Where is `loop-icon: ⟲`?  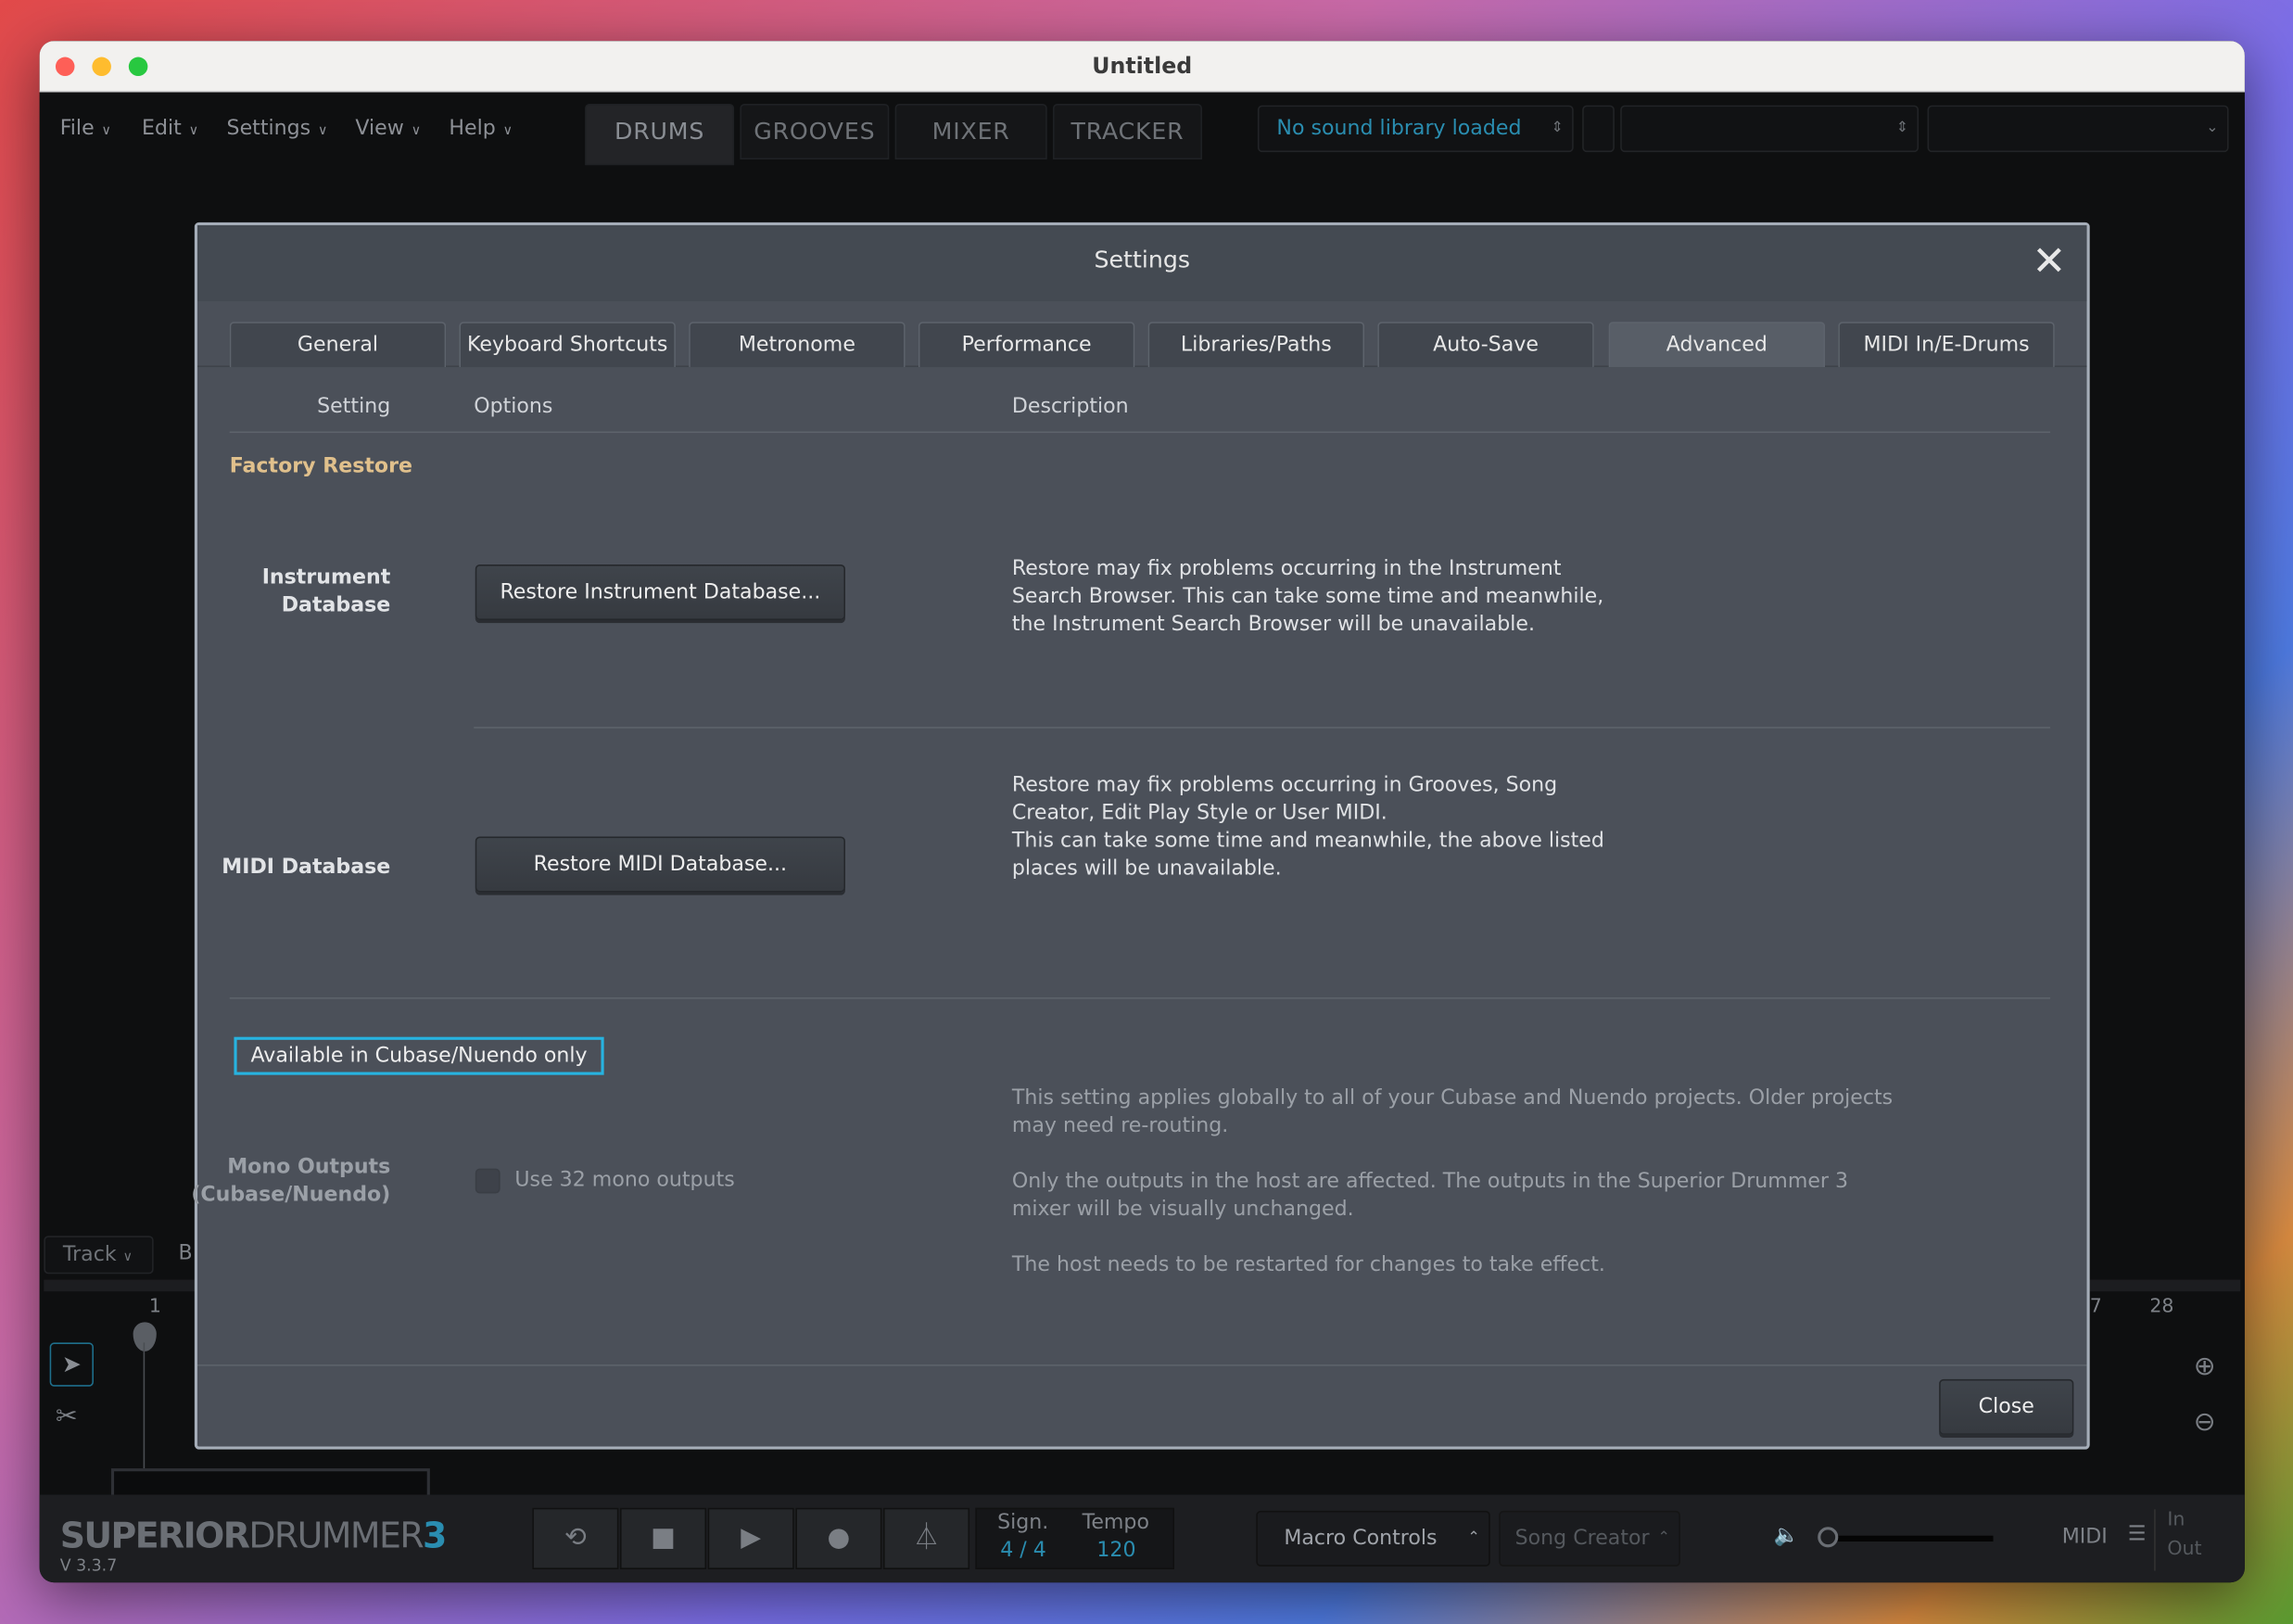 loop-icon: ⟲ is located at coordinates (575, 1538).